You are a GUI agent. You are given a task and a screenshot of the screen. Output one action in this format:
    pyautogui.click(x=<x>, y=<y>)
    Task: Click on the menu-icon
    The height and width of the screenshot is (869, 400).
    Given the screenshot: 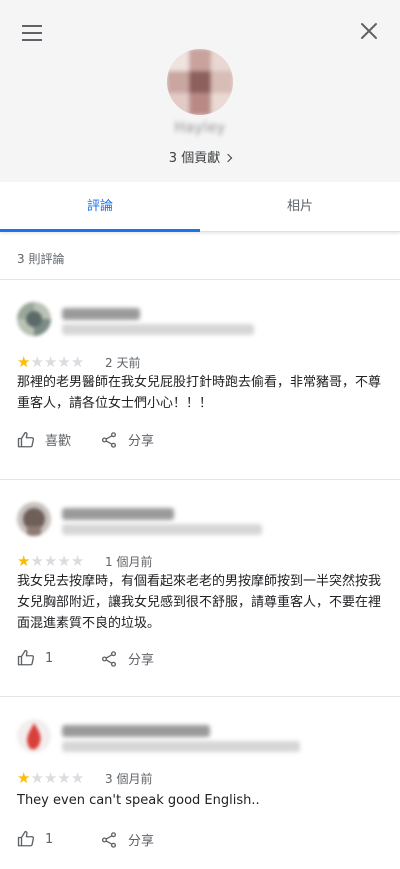 What is the action you would take?
    pyautogui.click(x=34, y=33)
    